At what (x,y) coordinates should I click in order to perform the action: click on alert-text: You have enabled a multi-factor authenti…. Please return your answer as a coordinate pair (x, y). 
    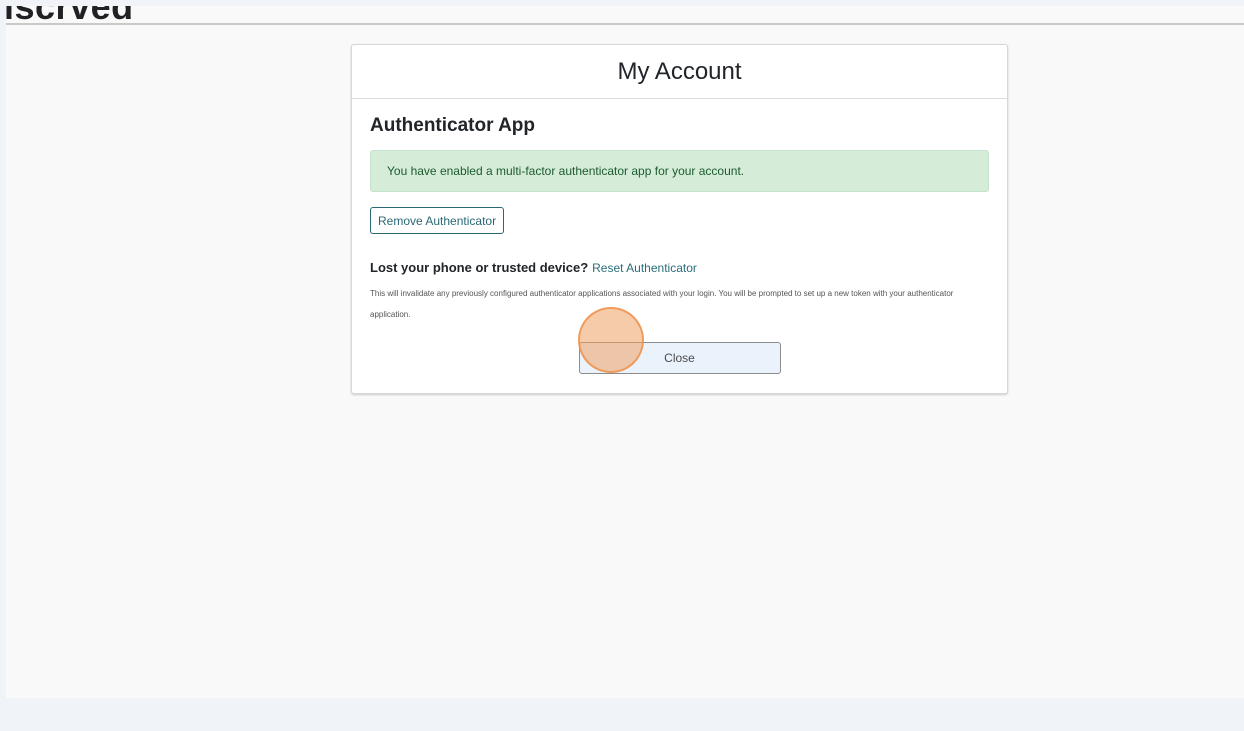
    Looking at the image, I should click on (566, 171).